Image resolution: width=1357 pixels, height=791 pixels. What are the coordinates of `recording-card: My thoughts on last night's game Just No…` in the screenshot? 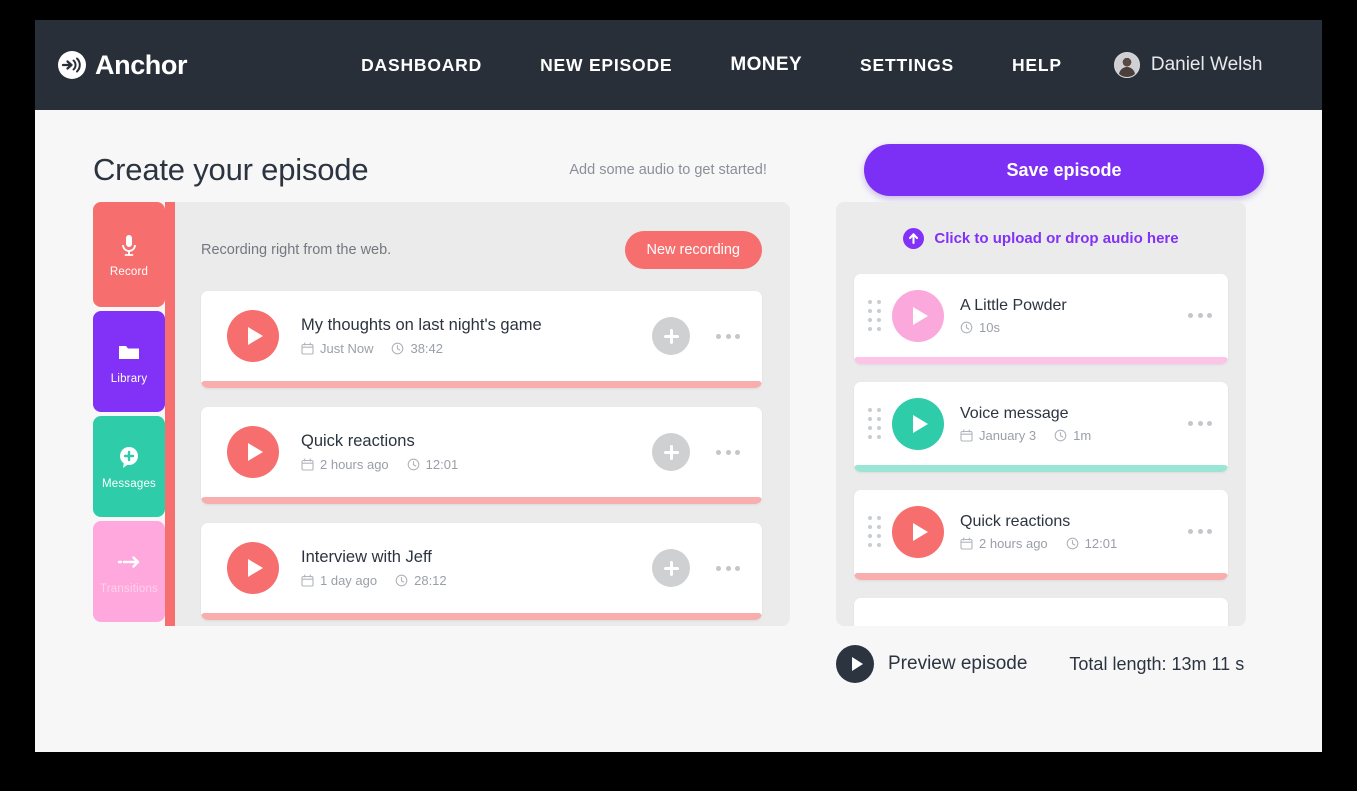 It's located at (481, 339).